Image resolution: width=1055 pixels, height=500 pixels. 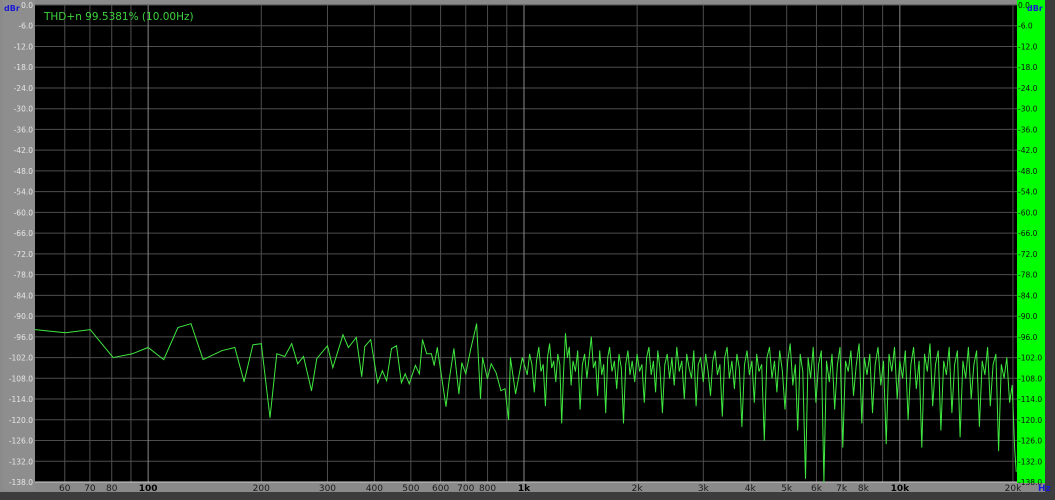 What do you see at coordinates (327, 489) in the screenshot?
I see `x-tick-label: 300` at bounding box center [327, 489].